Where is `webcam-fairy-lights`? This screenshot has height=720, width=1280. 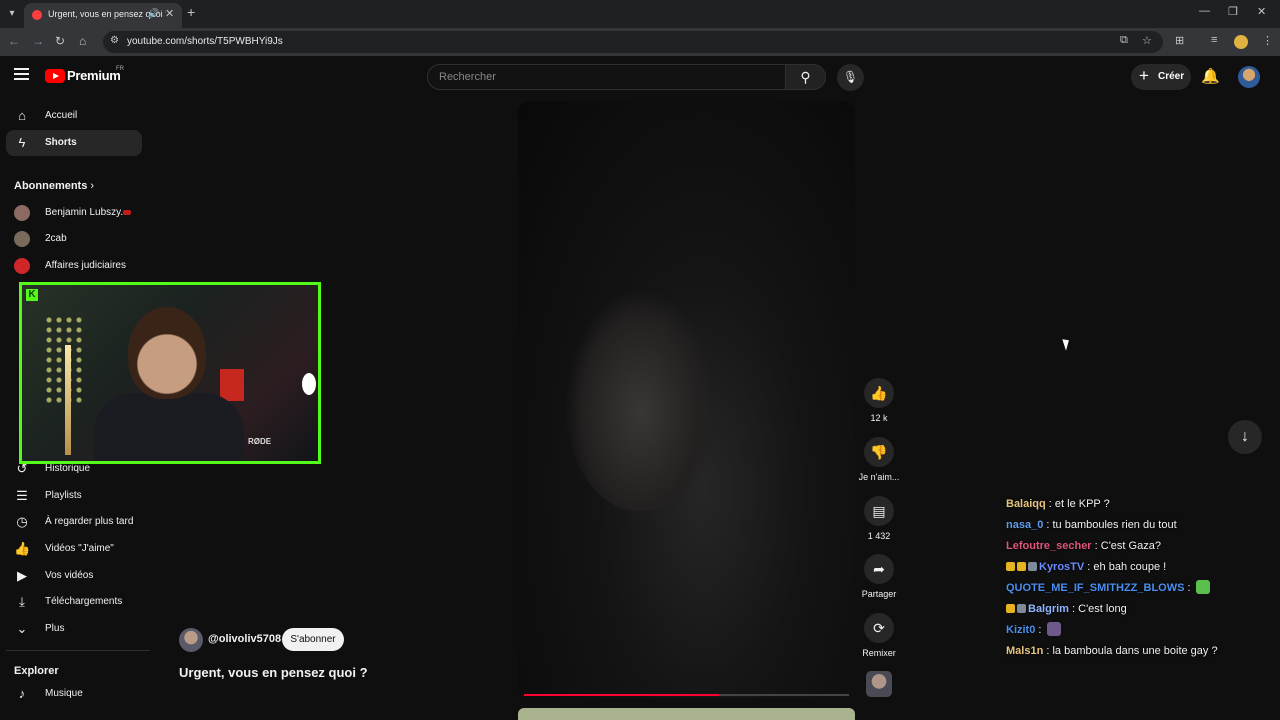
webcam-fairy-lights is located at coordinates (64, 360).